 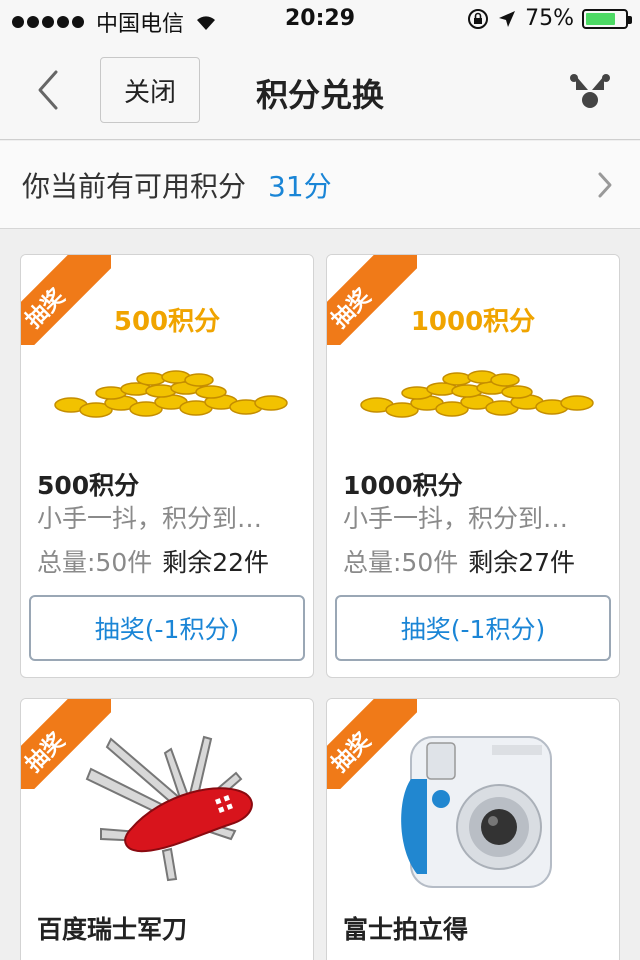 I want to click on prize-title: 1000积分, so click(x=403, y=485).